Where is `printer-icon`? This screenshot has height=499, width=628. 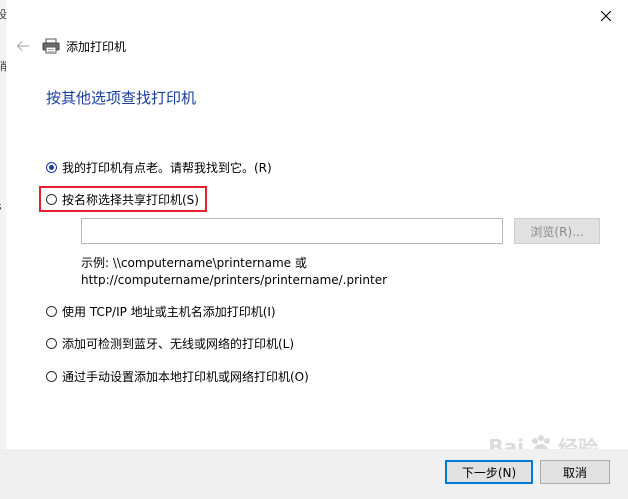 printer-icon is located at coordinates (51, 46).